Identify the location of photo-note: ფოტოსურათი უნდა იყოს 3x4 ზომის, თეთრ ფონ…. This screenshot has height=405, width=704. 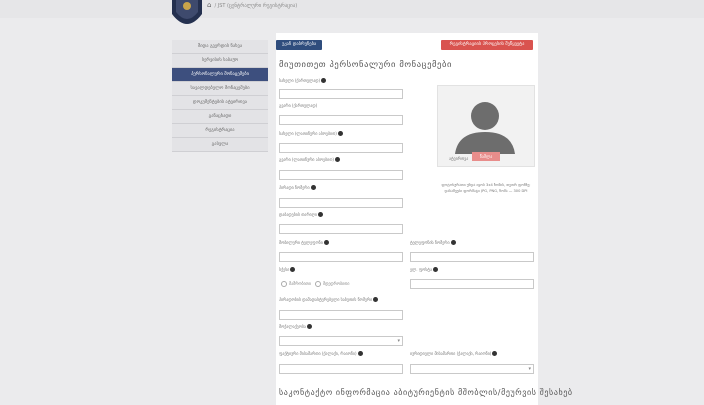
(486, 188).